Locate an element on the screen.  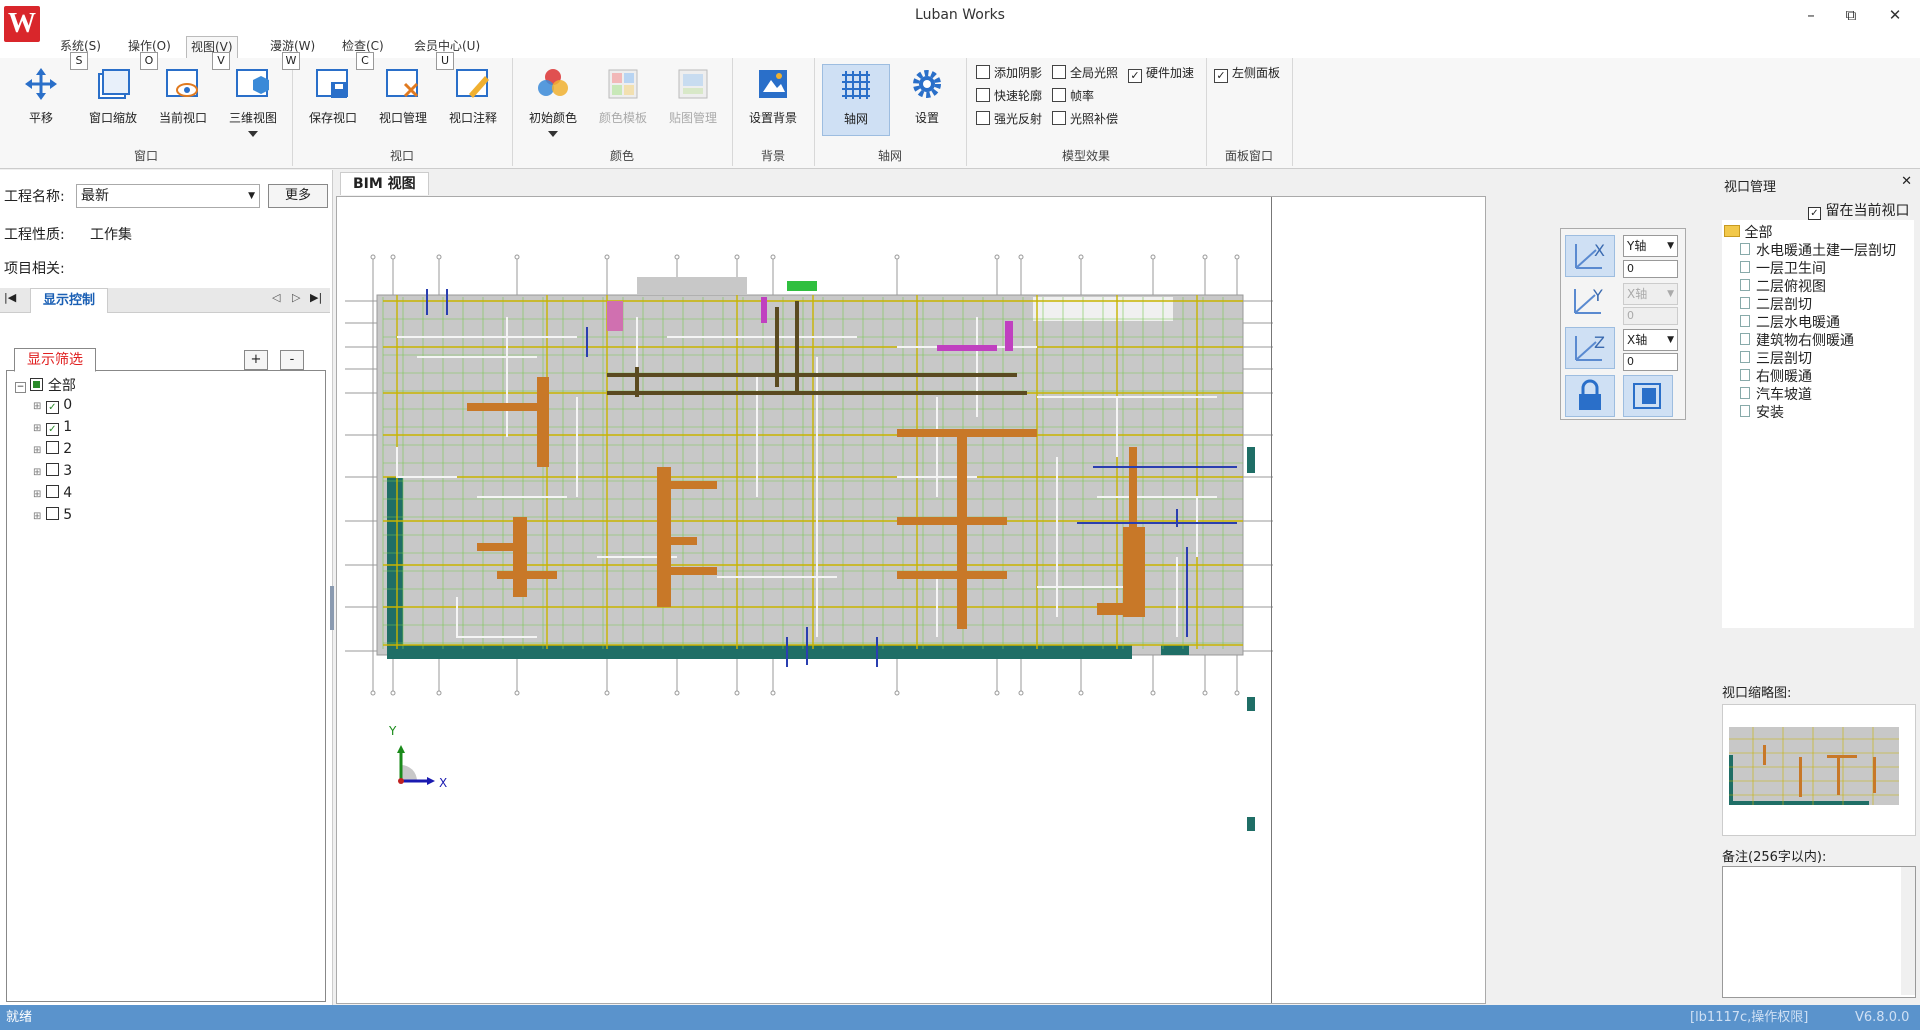
collapse-all-button: - is located at coordinates (292, 360).